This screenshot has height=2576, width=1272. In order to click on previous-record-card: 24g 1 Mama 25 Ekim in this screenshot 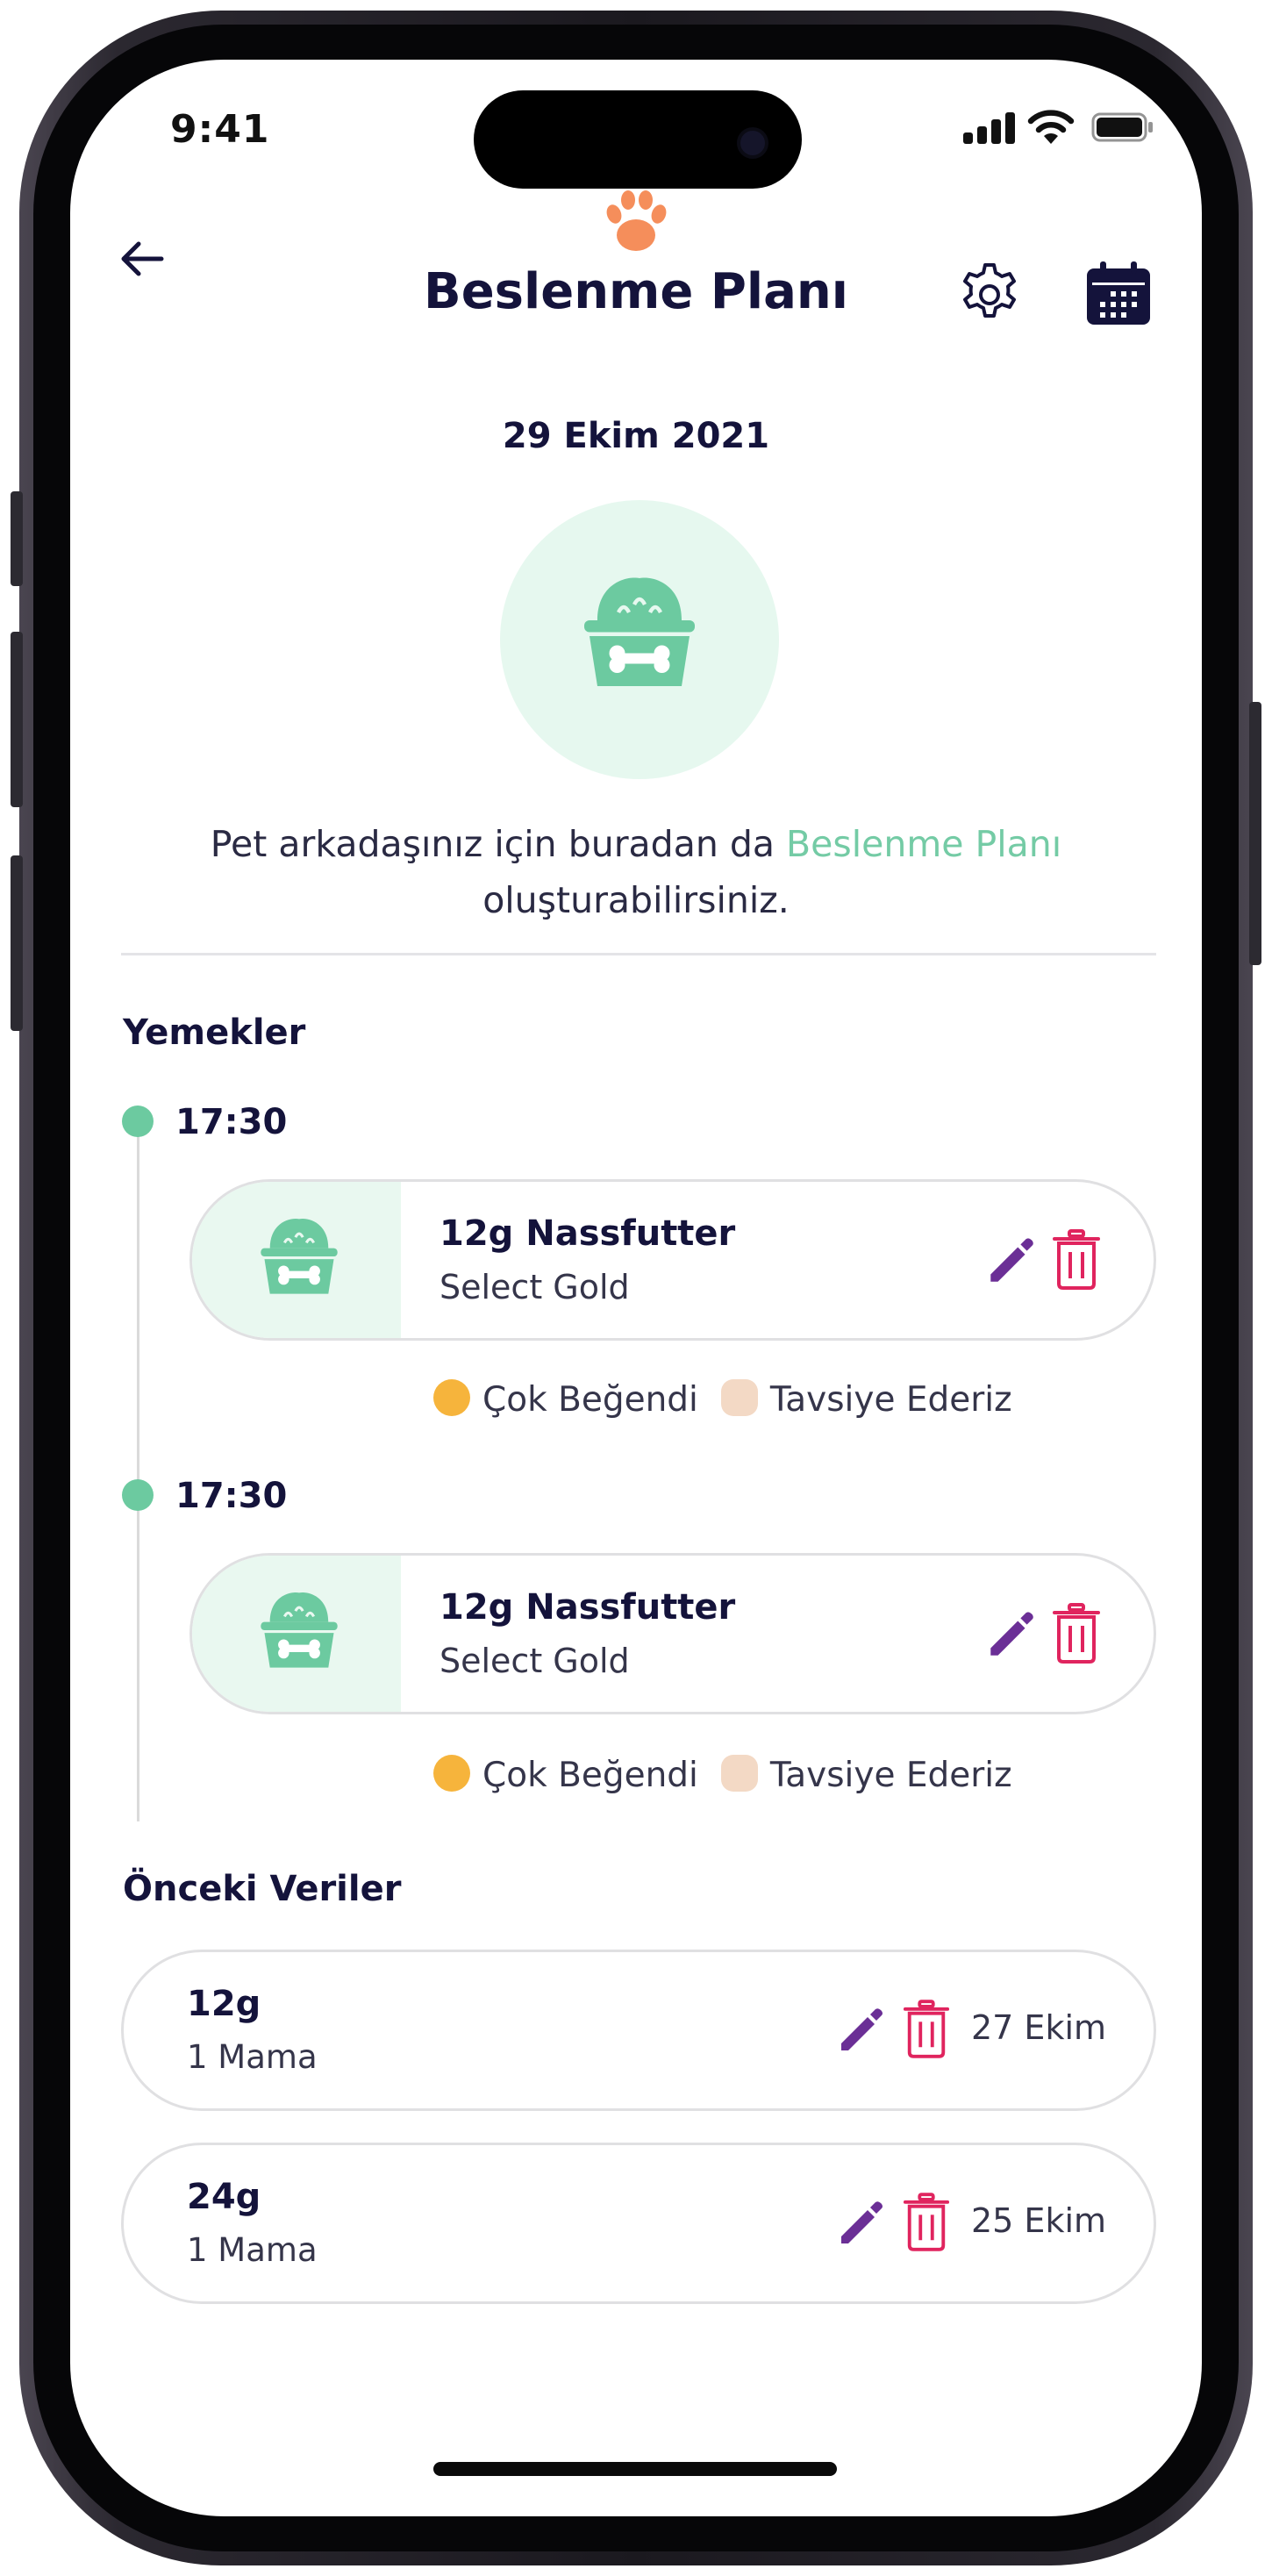, I will do `click(638, 2223)`.